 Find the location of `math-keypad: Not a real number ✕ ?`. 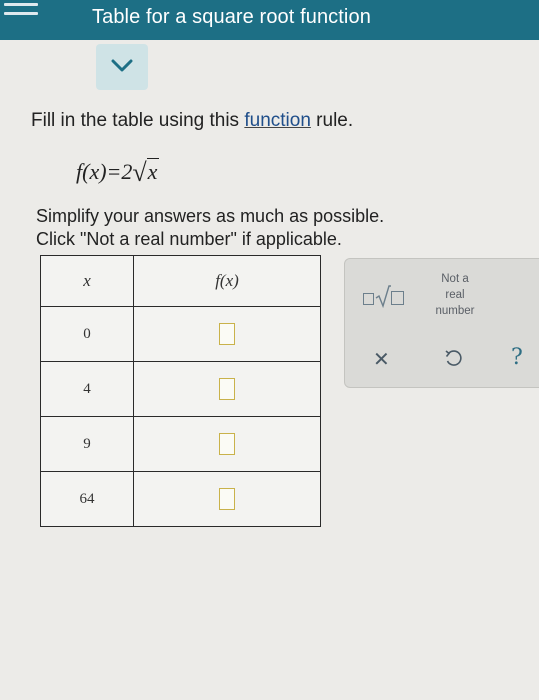

math-keypad: Not a real number ✕ ? is located at coordinates (441, 323).